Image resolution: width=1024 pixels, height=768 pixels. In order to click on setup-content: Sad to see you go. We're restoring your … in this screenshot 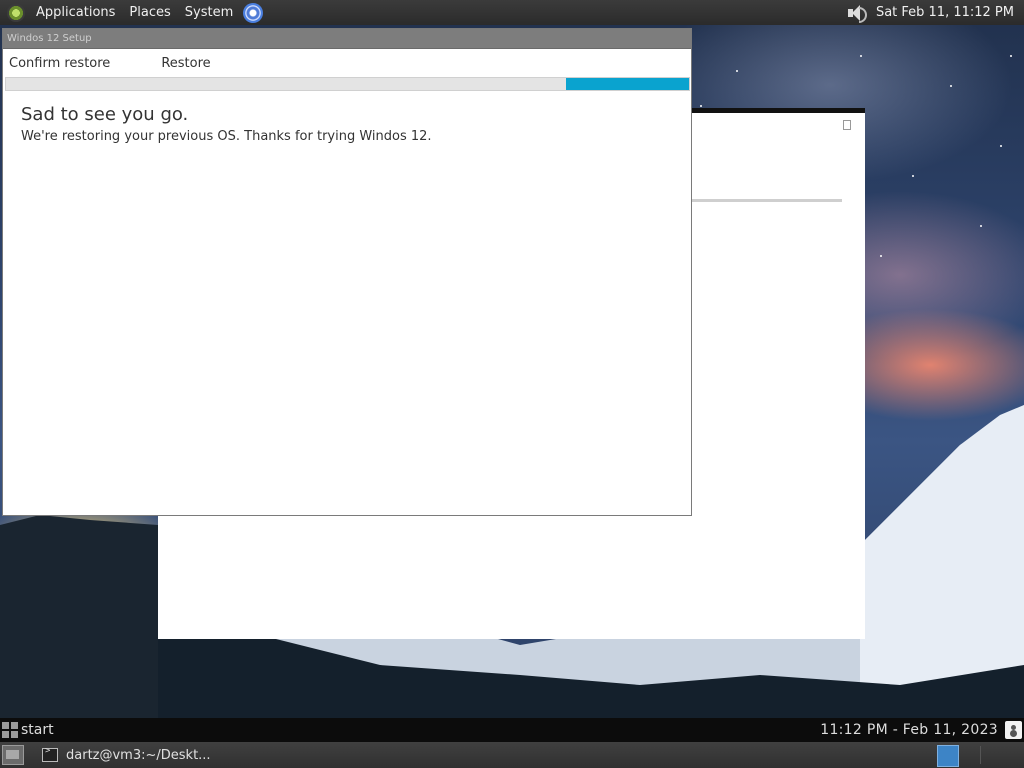, I will do `click(347, 124)`.